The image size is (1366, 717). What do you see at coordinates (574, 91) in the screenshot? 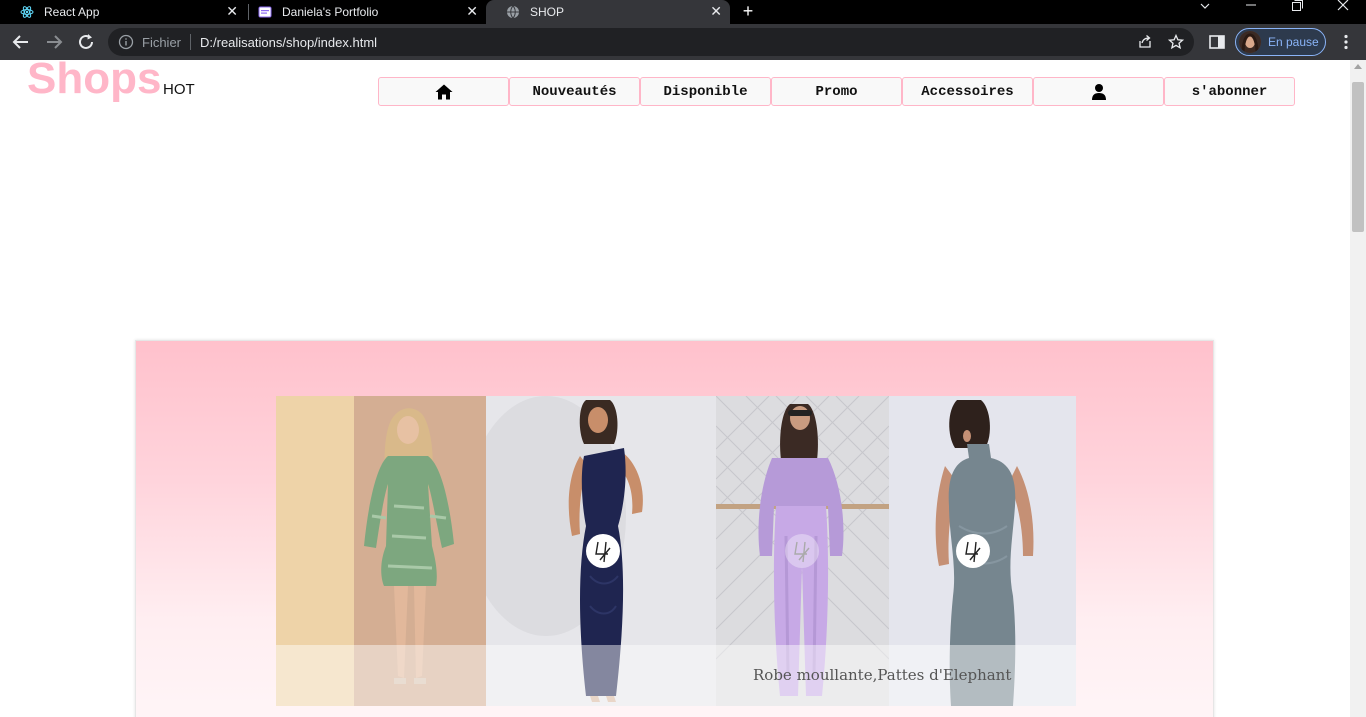
I see `menu-nouveautes-button: Nouveautés` at bounding box center [574, 91].